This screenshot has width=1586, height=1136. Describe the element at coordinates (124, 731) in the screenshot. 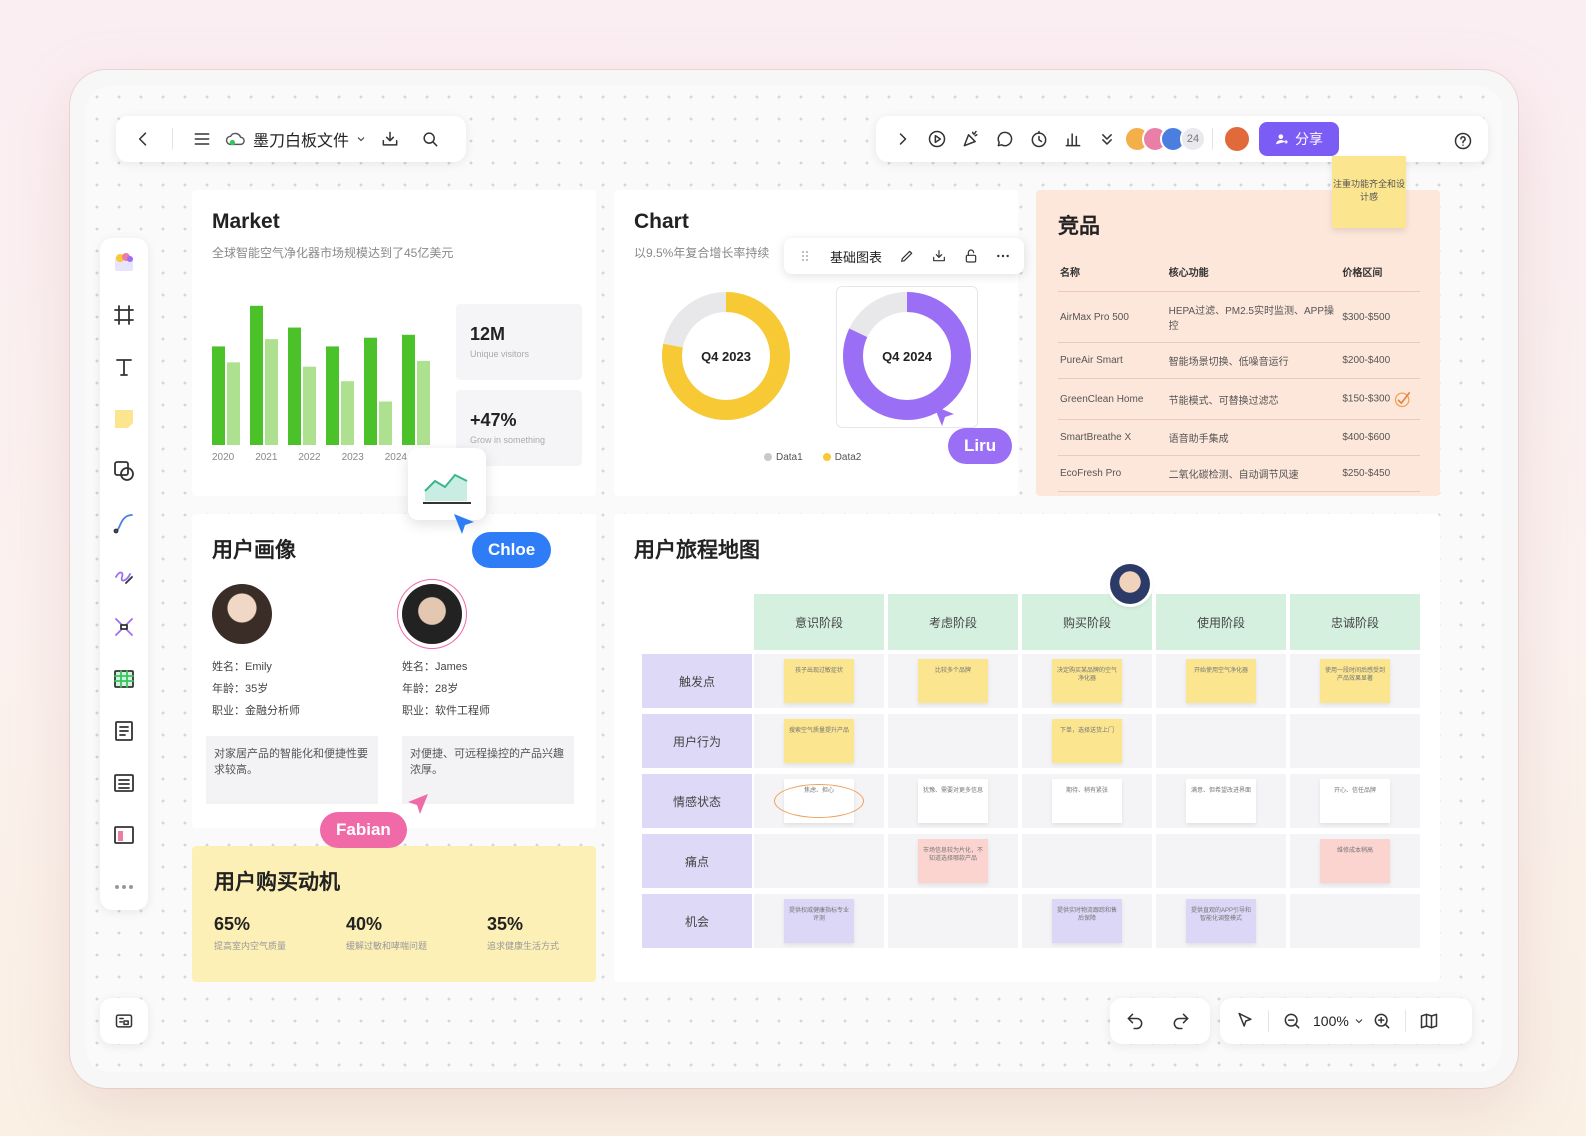

I see `document-icon` at that location.